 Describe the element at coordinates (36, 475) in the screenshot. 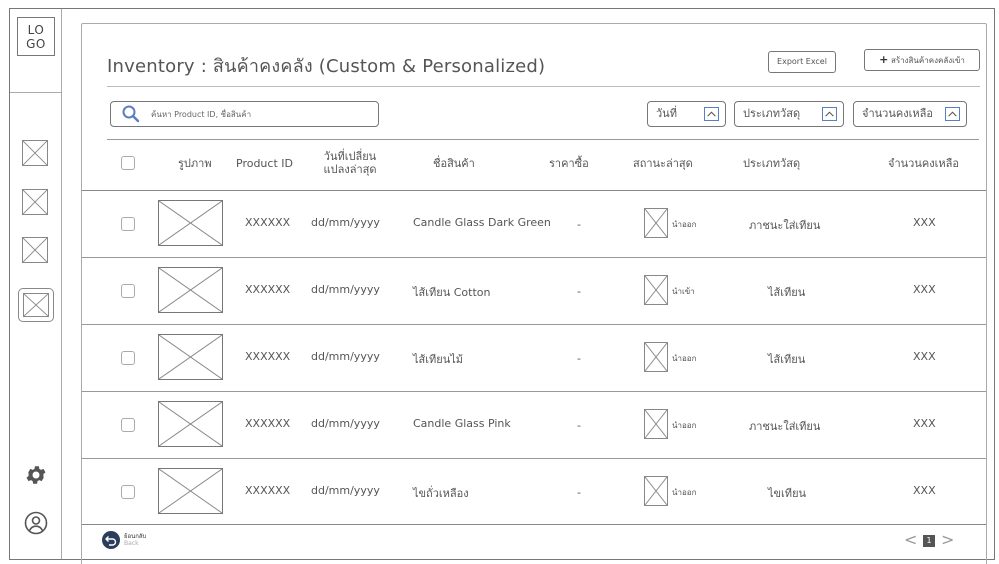

I see `gear-icon` at that location.